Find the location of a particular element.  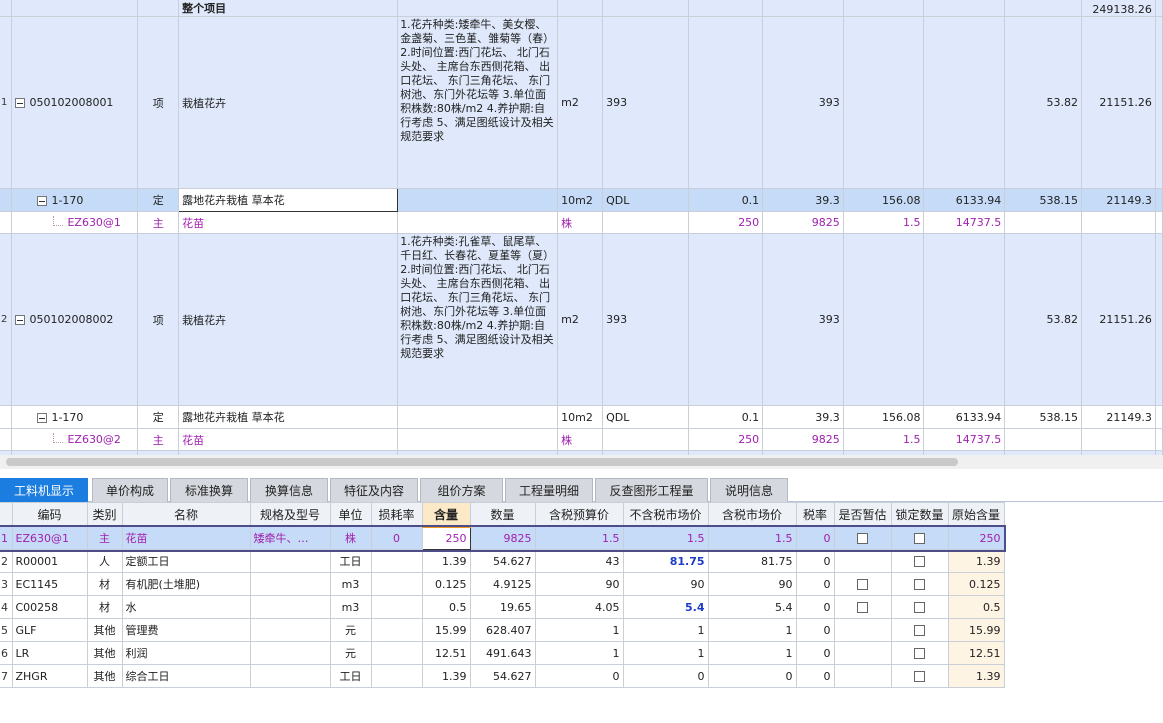

code-cell: EZ630@1 is located at coordinates (75, 222).